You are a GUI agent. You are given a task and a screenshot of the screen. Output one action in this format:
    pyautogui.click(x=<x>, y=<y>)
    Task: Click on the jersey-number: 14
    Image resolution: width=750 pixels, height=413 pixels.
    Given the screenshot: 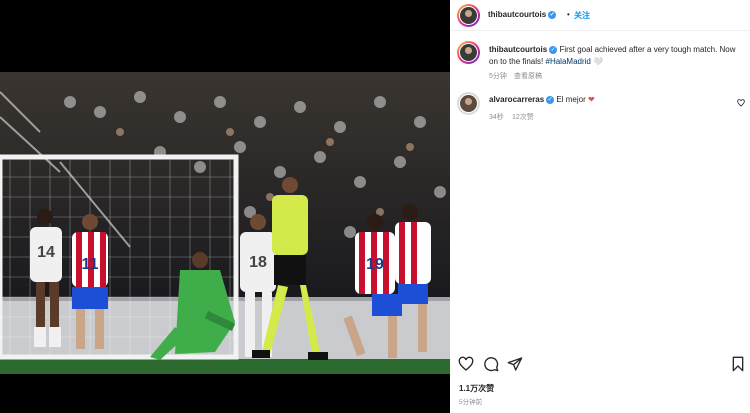 What is the action you would take?
    pyautogui.click(x=46, y=252)
    